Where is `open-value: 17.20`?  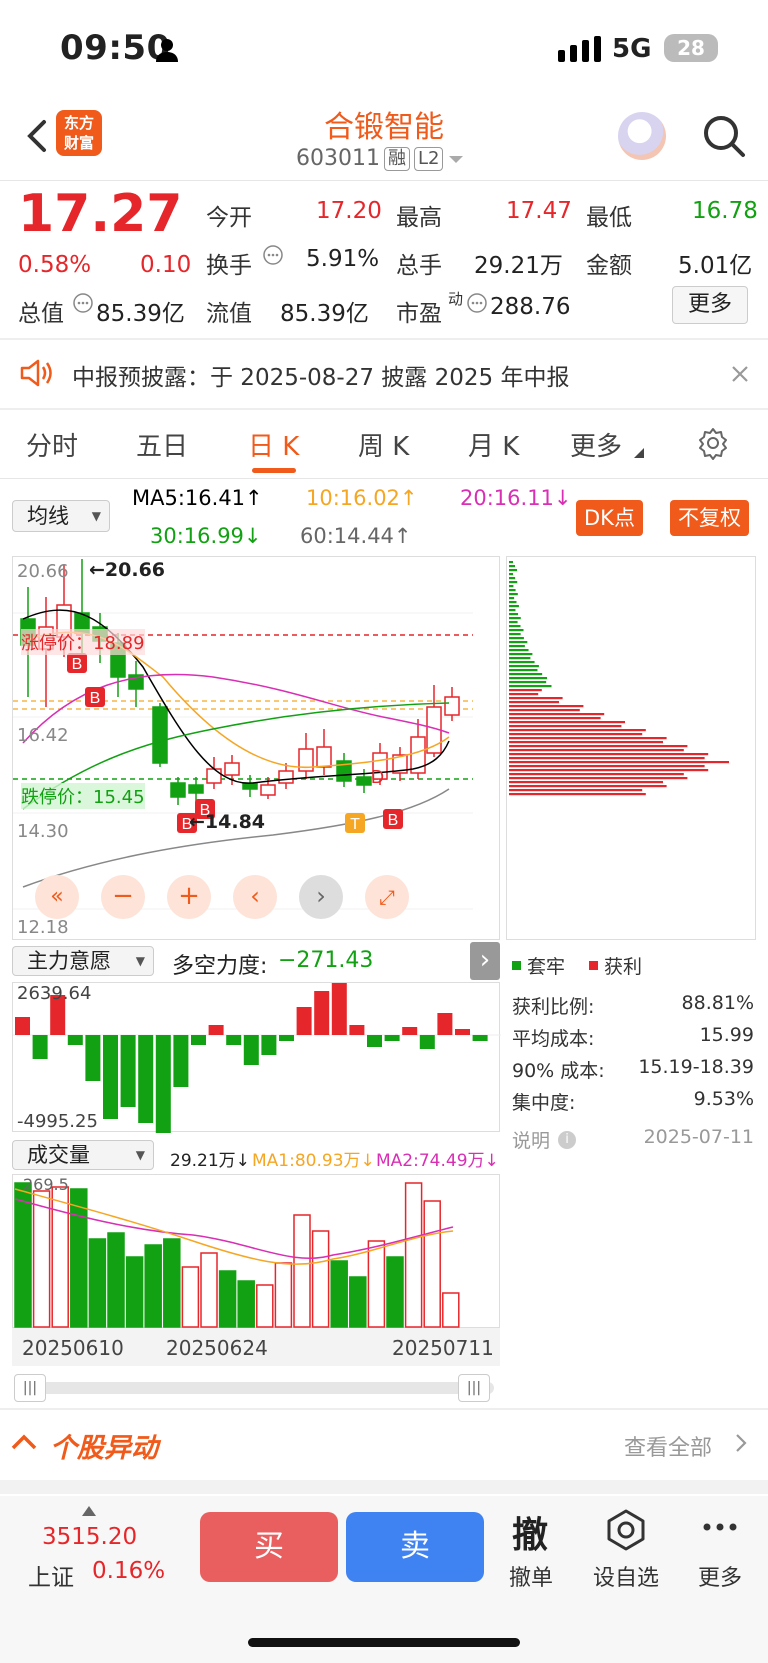
open-value: 17.20 is located at coordinates (349, 211).